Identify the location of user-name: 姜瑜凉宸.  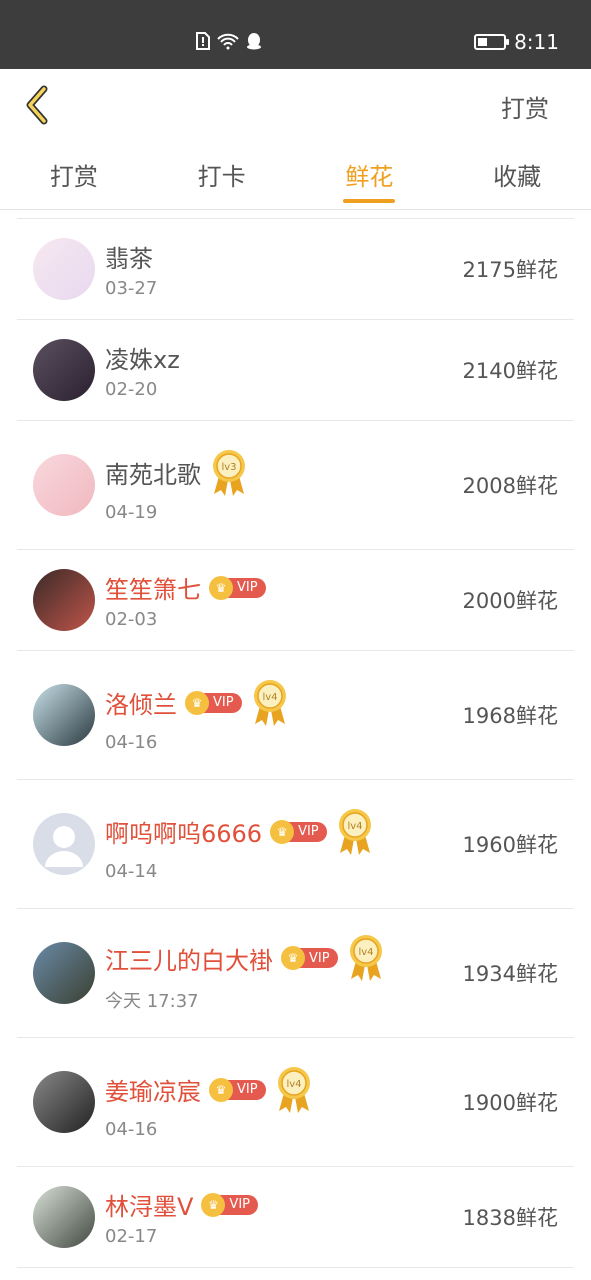
(153, 1092).